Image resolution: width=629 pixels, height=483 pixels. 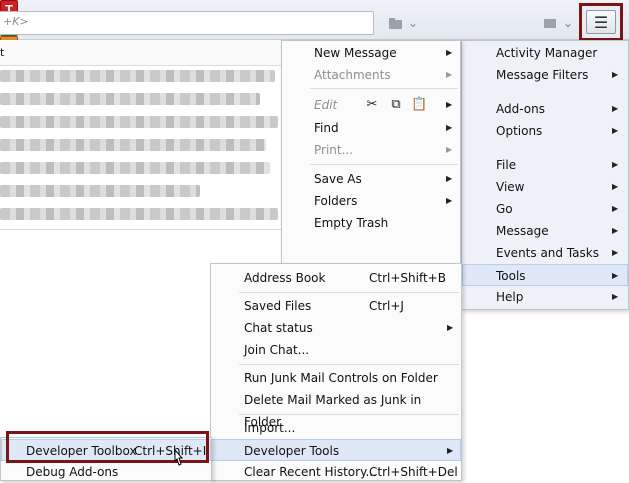 What do you see at coordinates (336, 409) in the screenshot?
I see `menu-item-delete-junk-mail: Delete Mail Marked as Junk in Folder` at bounding box center [336, 409].